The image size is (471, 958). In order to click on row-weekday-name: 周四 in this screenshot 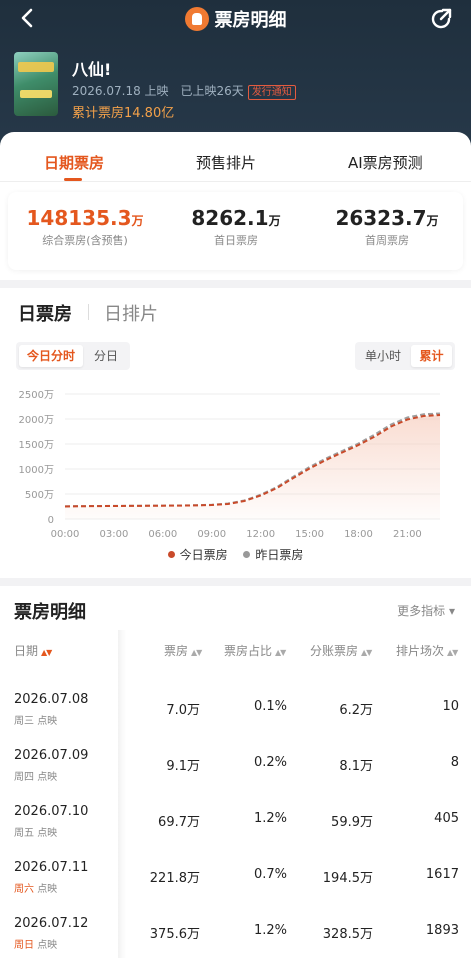, I will do `click(24, 777)`.